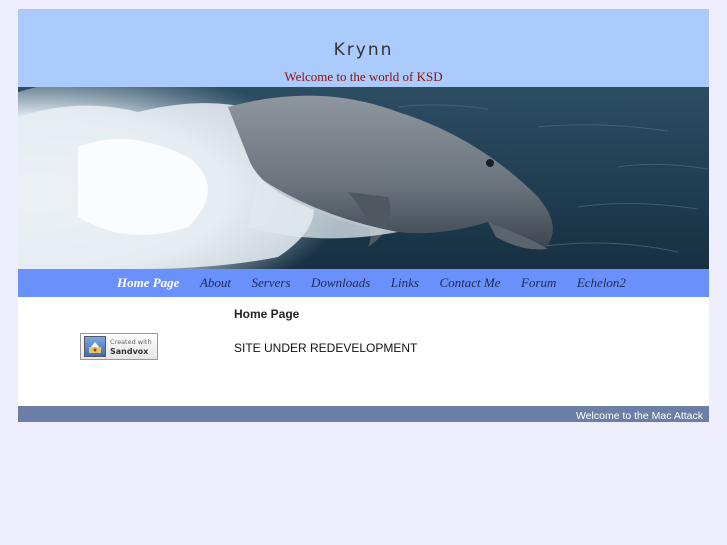  What do you see at coordinates (469, 283) in the screenshot?
I see `nav-item-contact-me: Contact Me` at bounding box center [469, 283].